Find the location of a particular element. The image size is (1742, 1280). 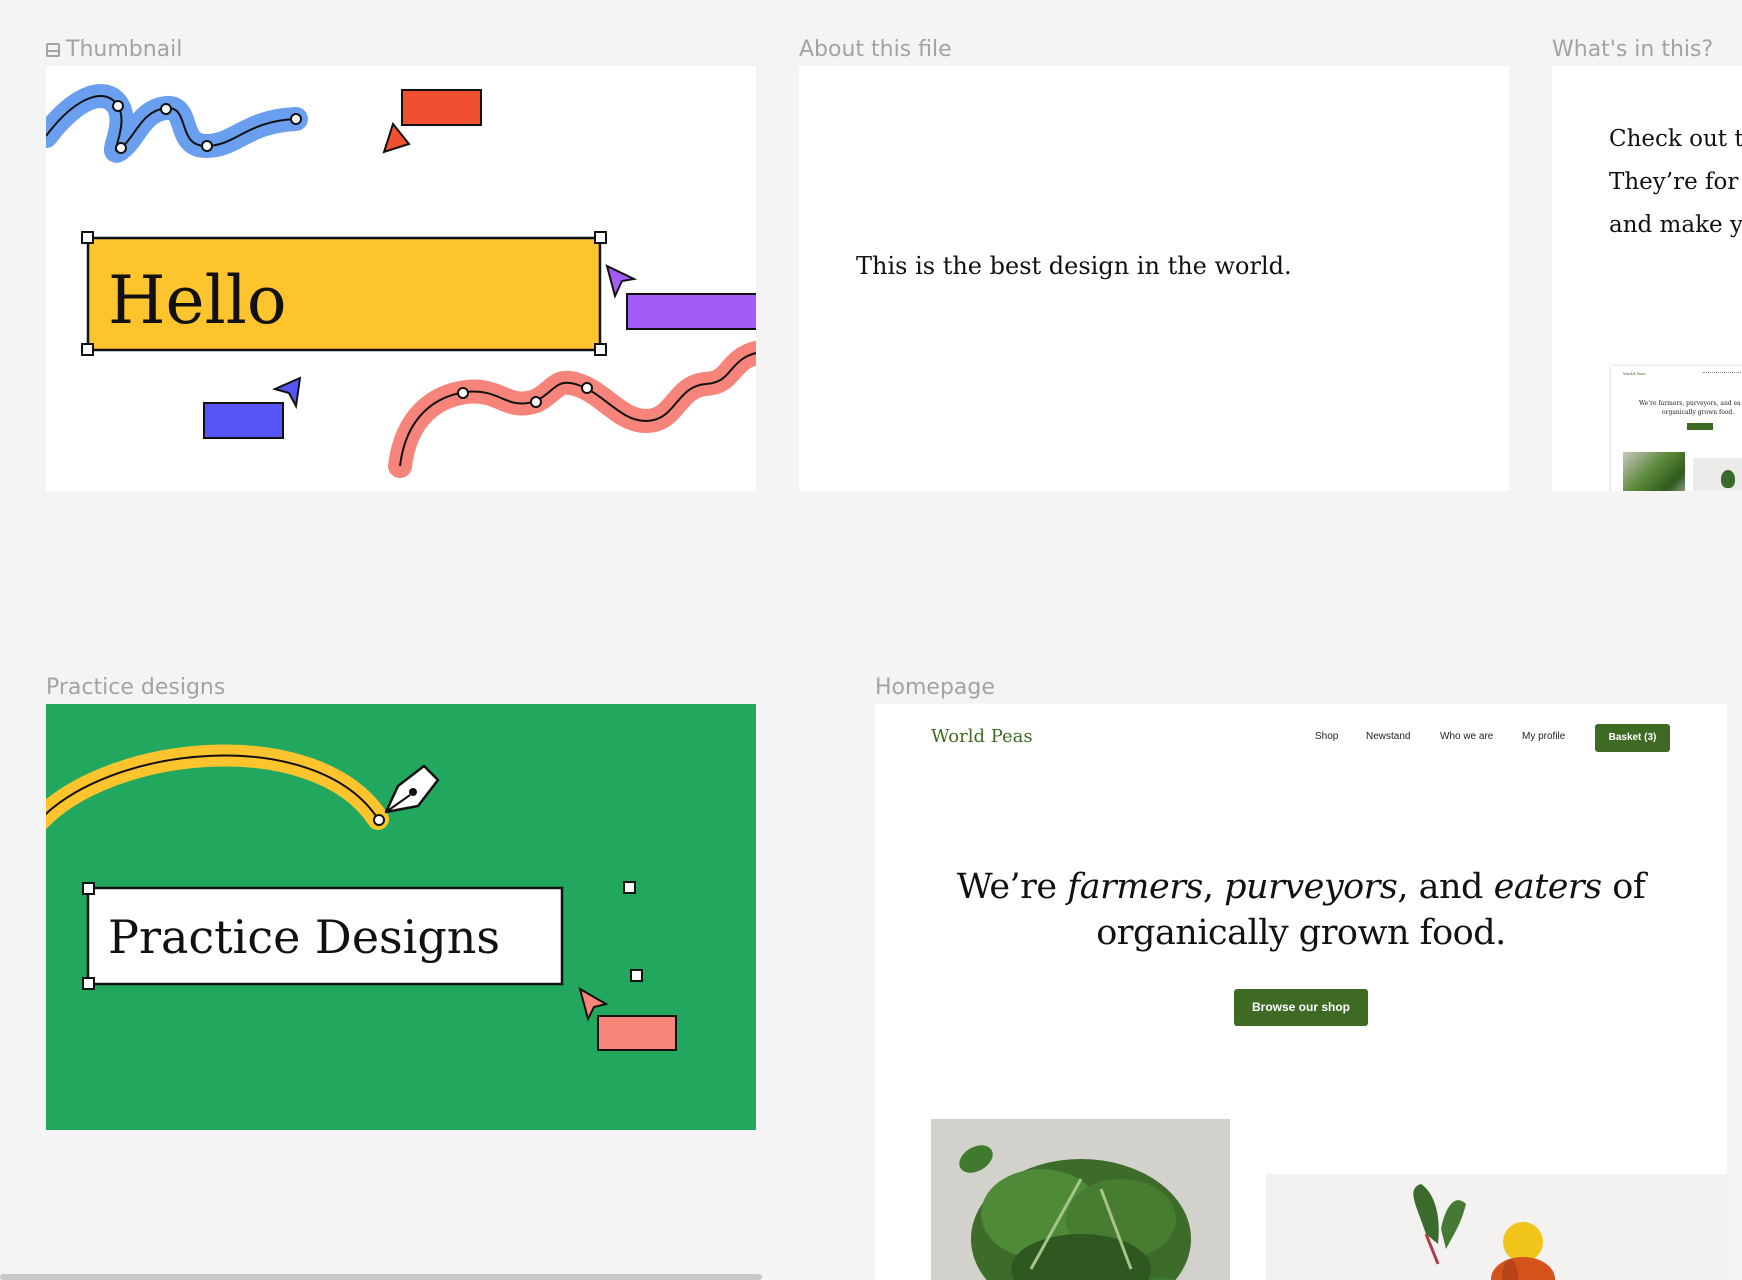

mini-brand: World Peas is located at coordinates (1634, 373).